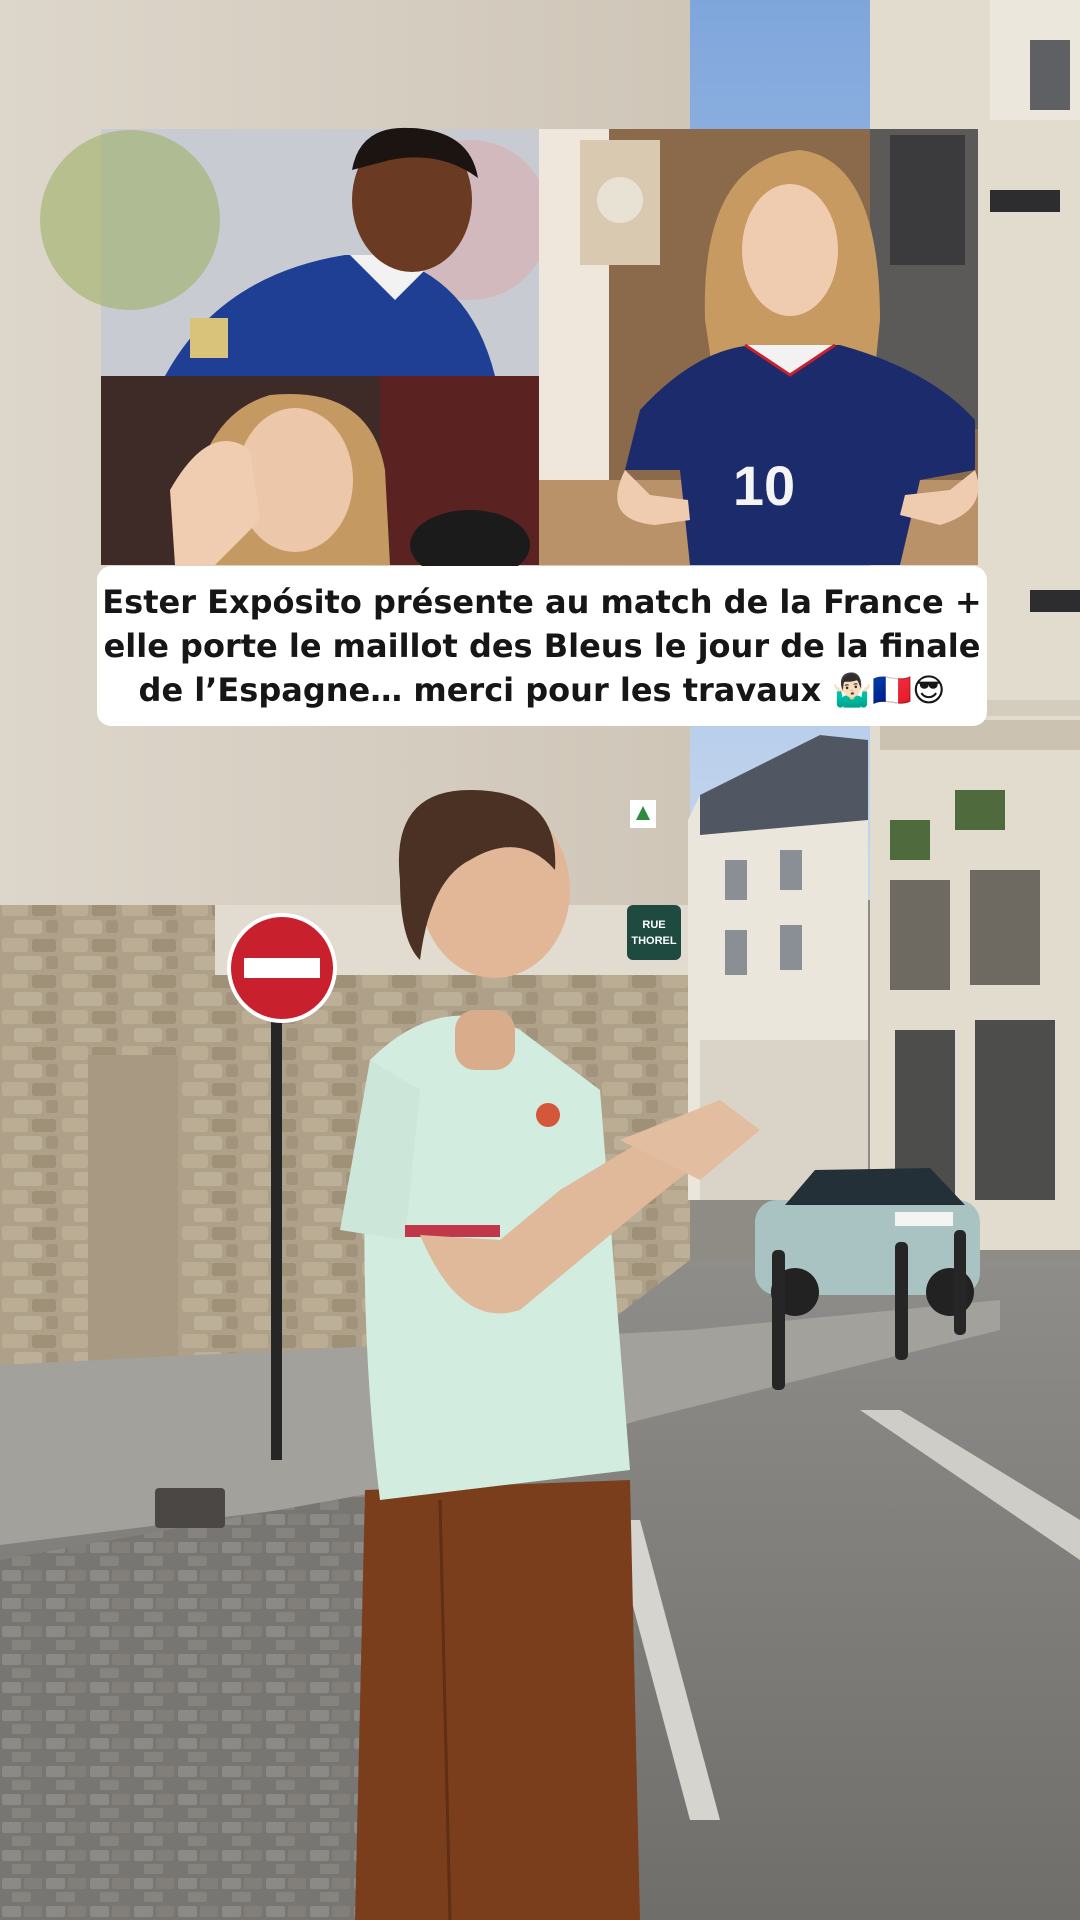 The height and width of the screenshot is (1920, 1080). Describe the element at coordinates (653, 925) in the screenshot. I see `street-sign-line1: RUE` at that location.